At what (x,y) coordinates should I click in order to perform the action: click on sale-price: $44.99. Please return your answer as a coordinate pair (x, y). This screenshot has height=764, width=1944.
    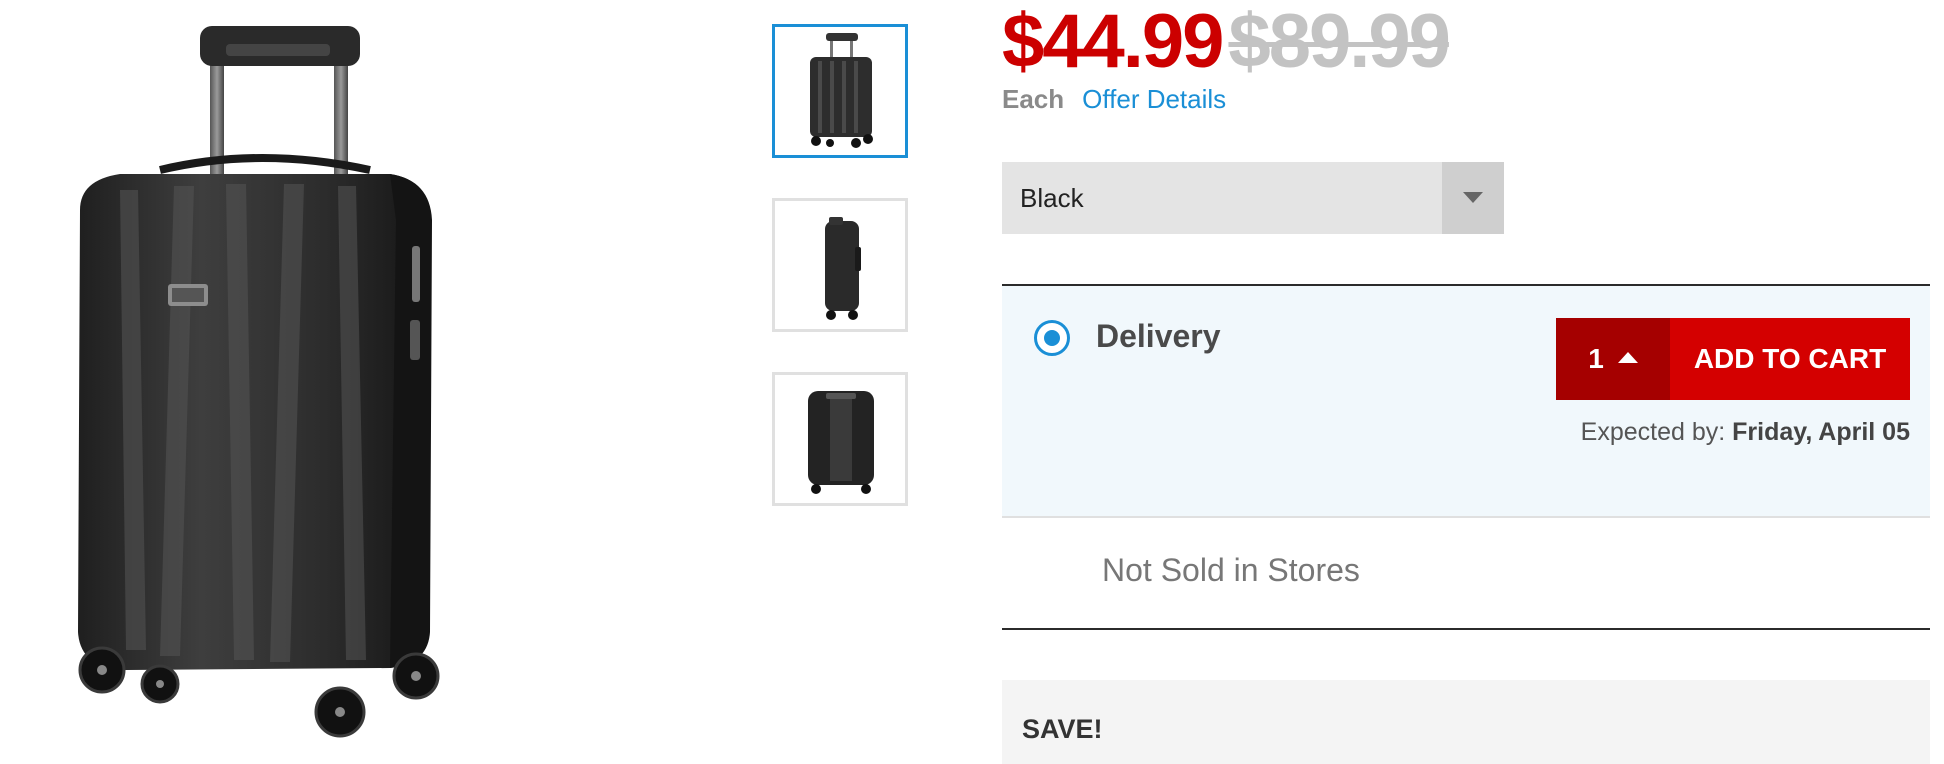
    Looking at the image, I should click on (1113, 42).